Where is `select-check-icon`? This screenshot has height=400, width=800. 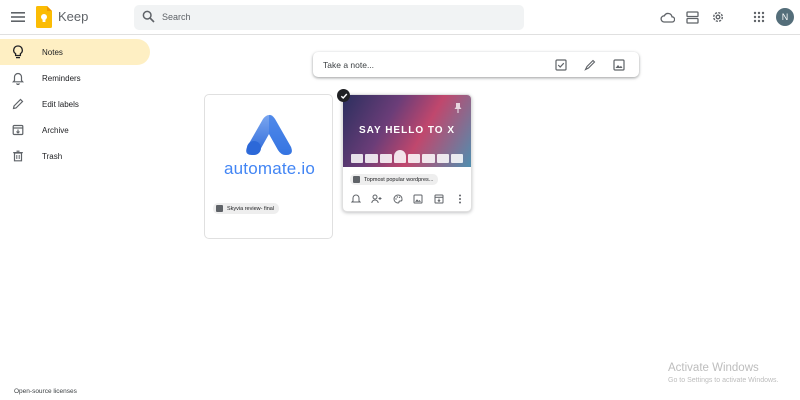 select-check-icon is located at coordinates (343, 95).